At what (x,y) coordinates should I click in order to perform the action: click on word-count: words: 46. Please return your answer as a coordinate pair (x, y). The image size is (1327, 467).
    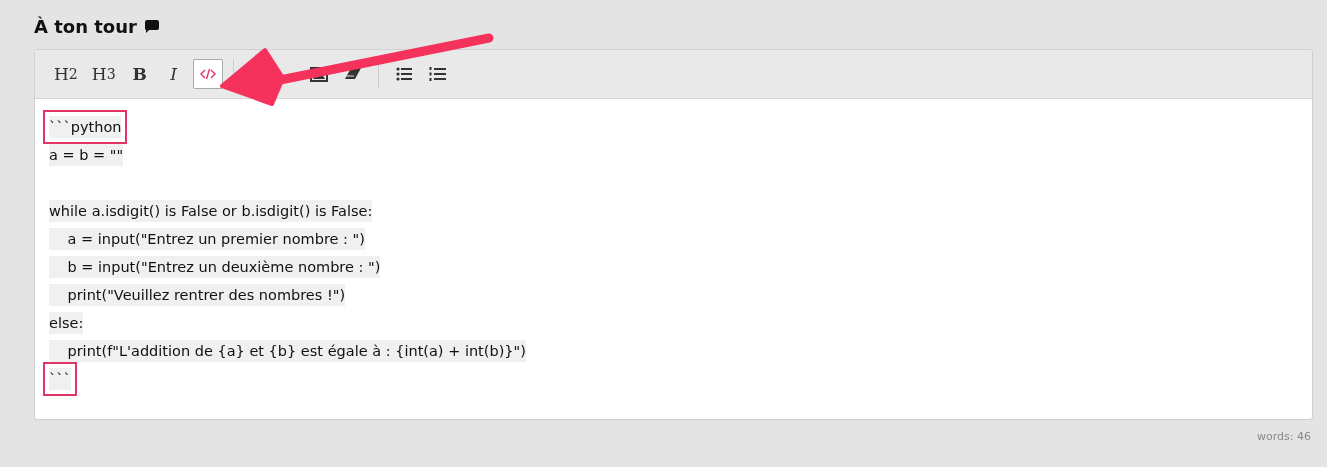
    Looking at the image, I should click on (1284, 436).